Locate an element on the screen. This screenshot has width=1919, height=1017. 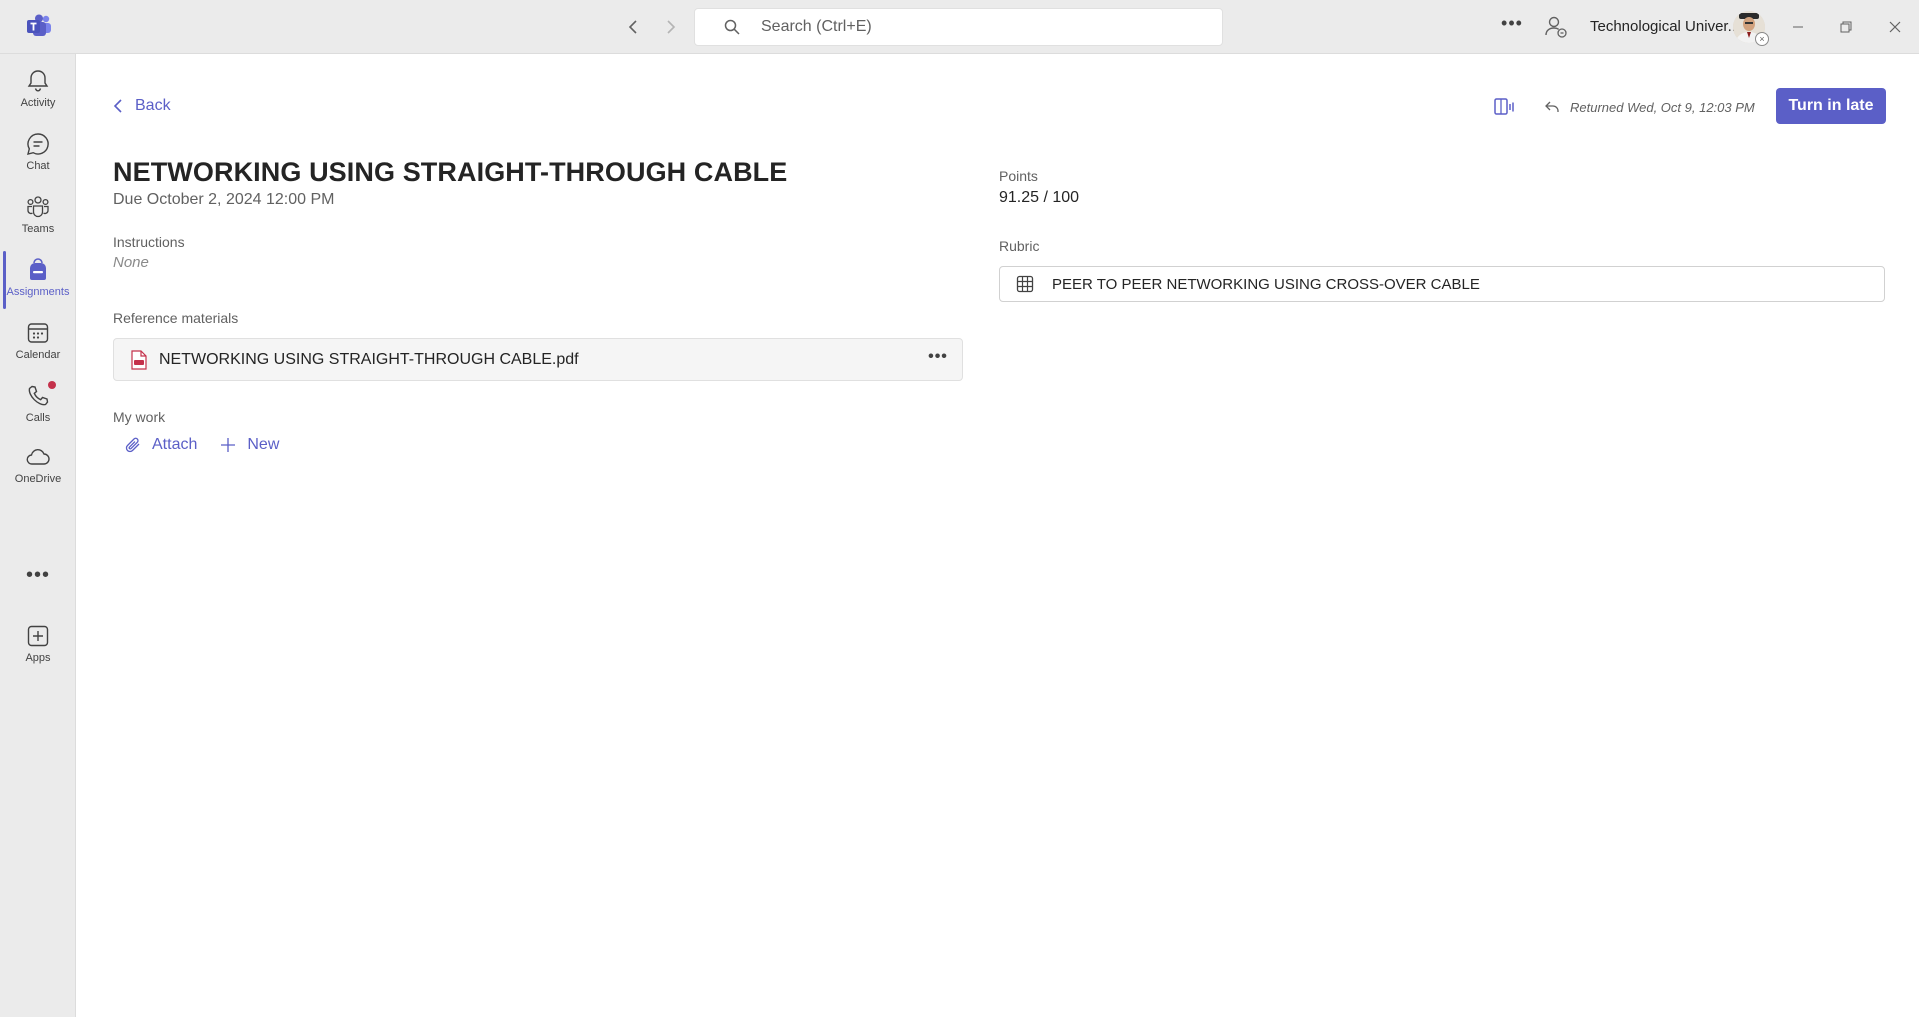
instructions-value: None is located at coordinates (131, 262).